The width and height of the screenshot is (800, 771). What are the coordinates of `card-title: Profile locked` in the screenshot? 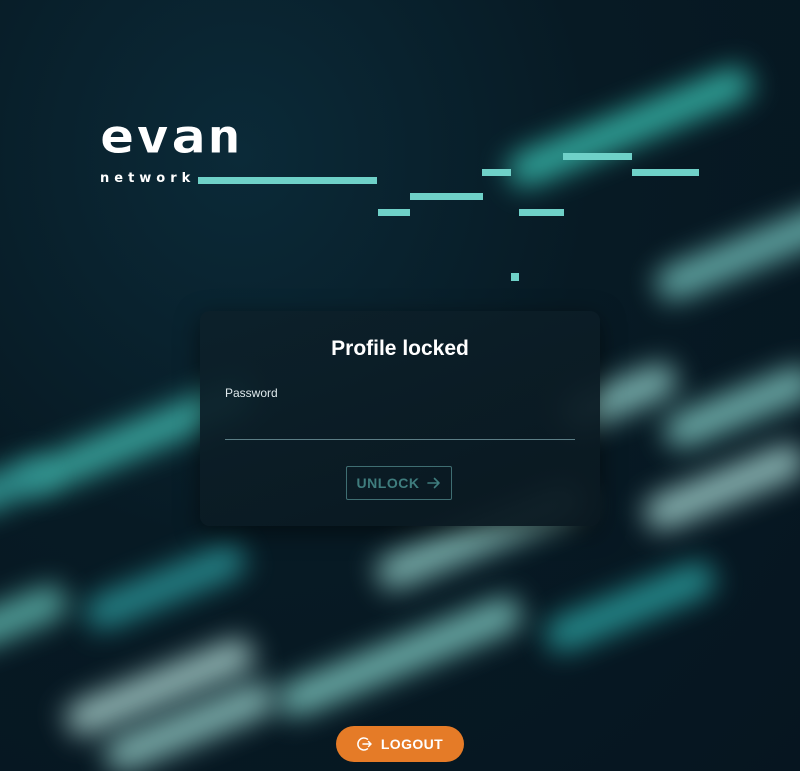 It's located at (400, 348).